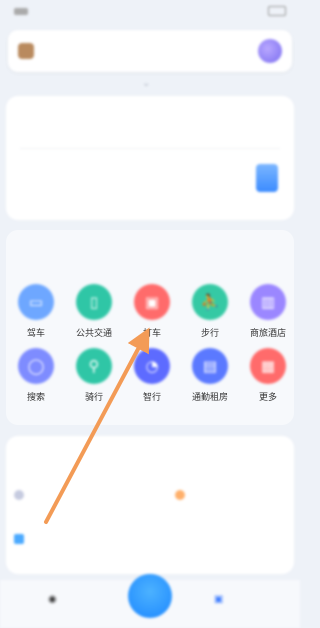 The image size is (320, 628). I want to click on nav-right: ▣, so click(220, 599).